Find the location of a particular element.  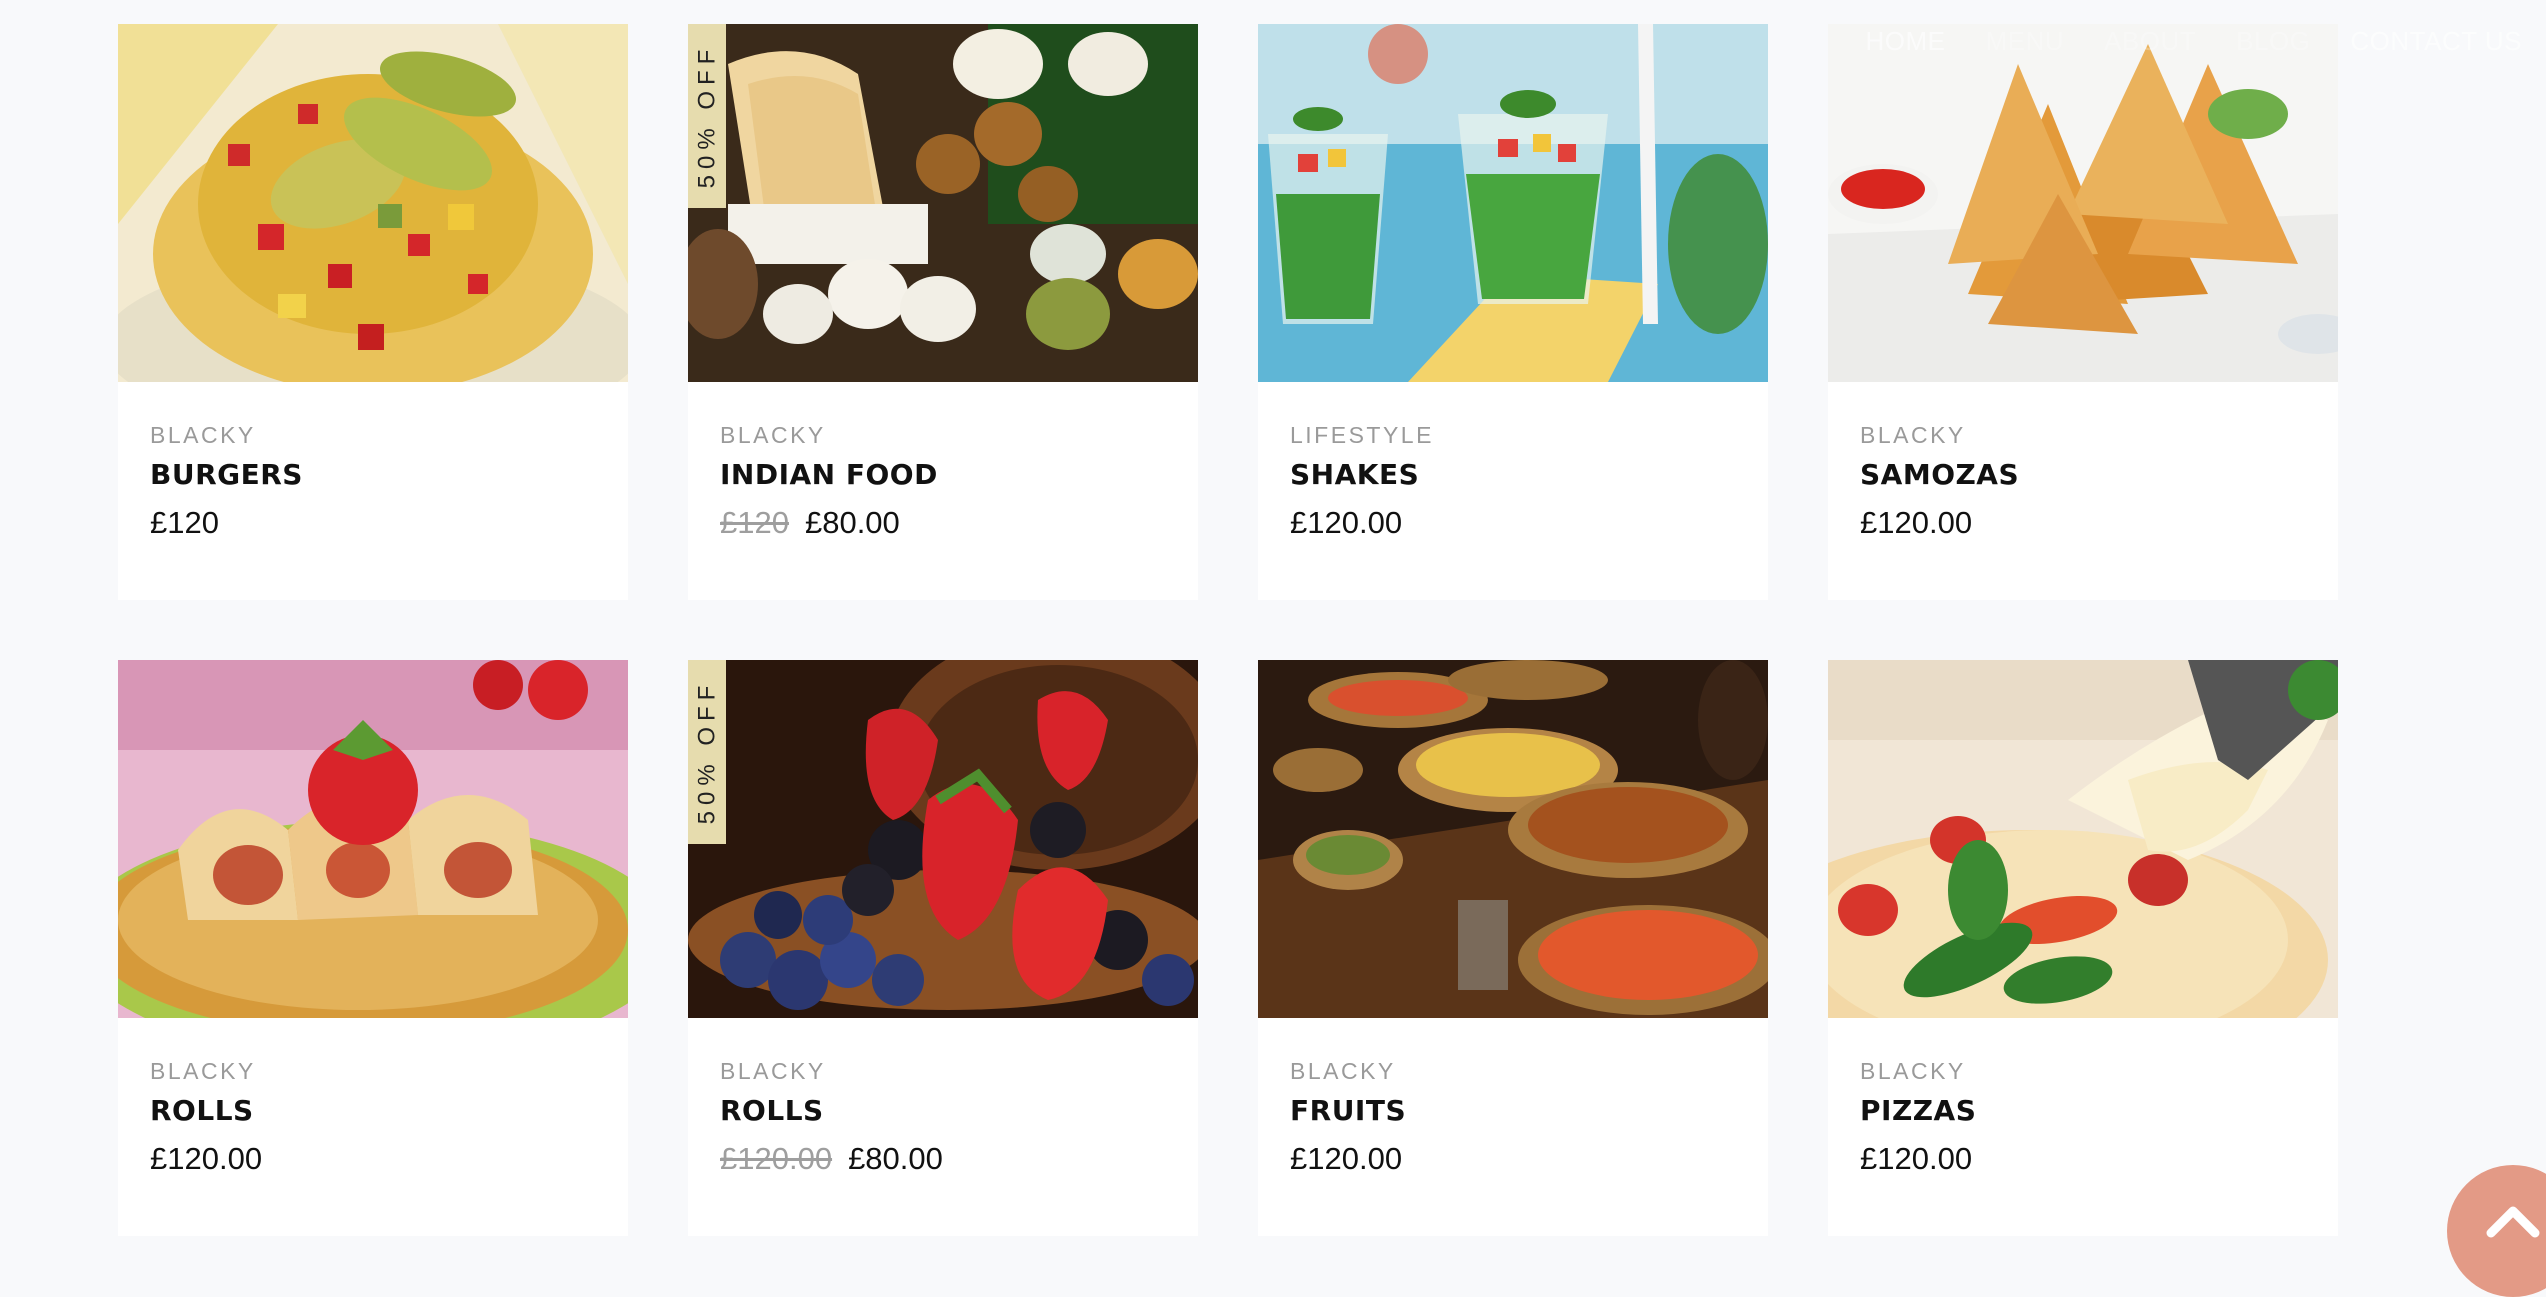

product-title: INDIAN FOOD is located at coordinates (943, 475).